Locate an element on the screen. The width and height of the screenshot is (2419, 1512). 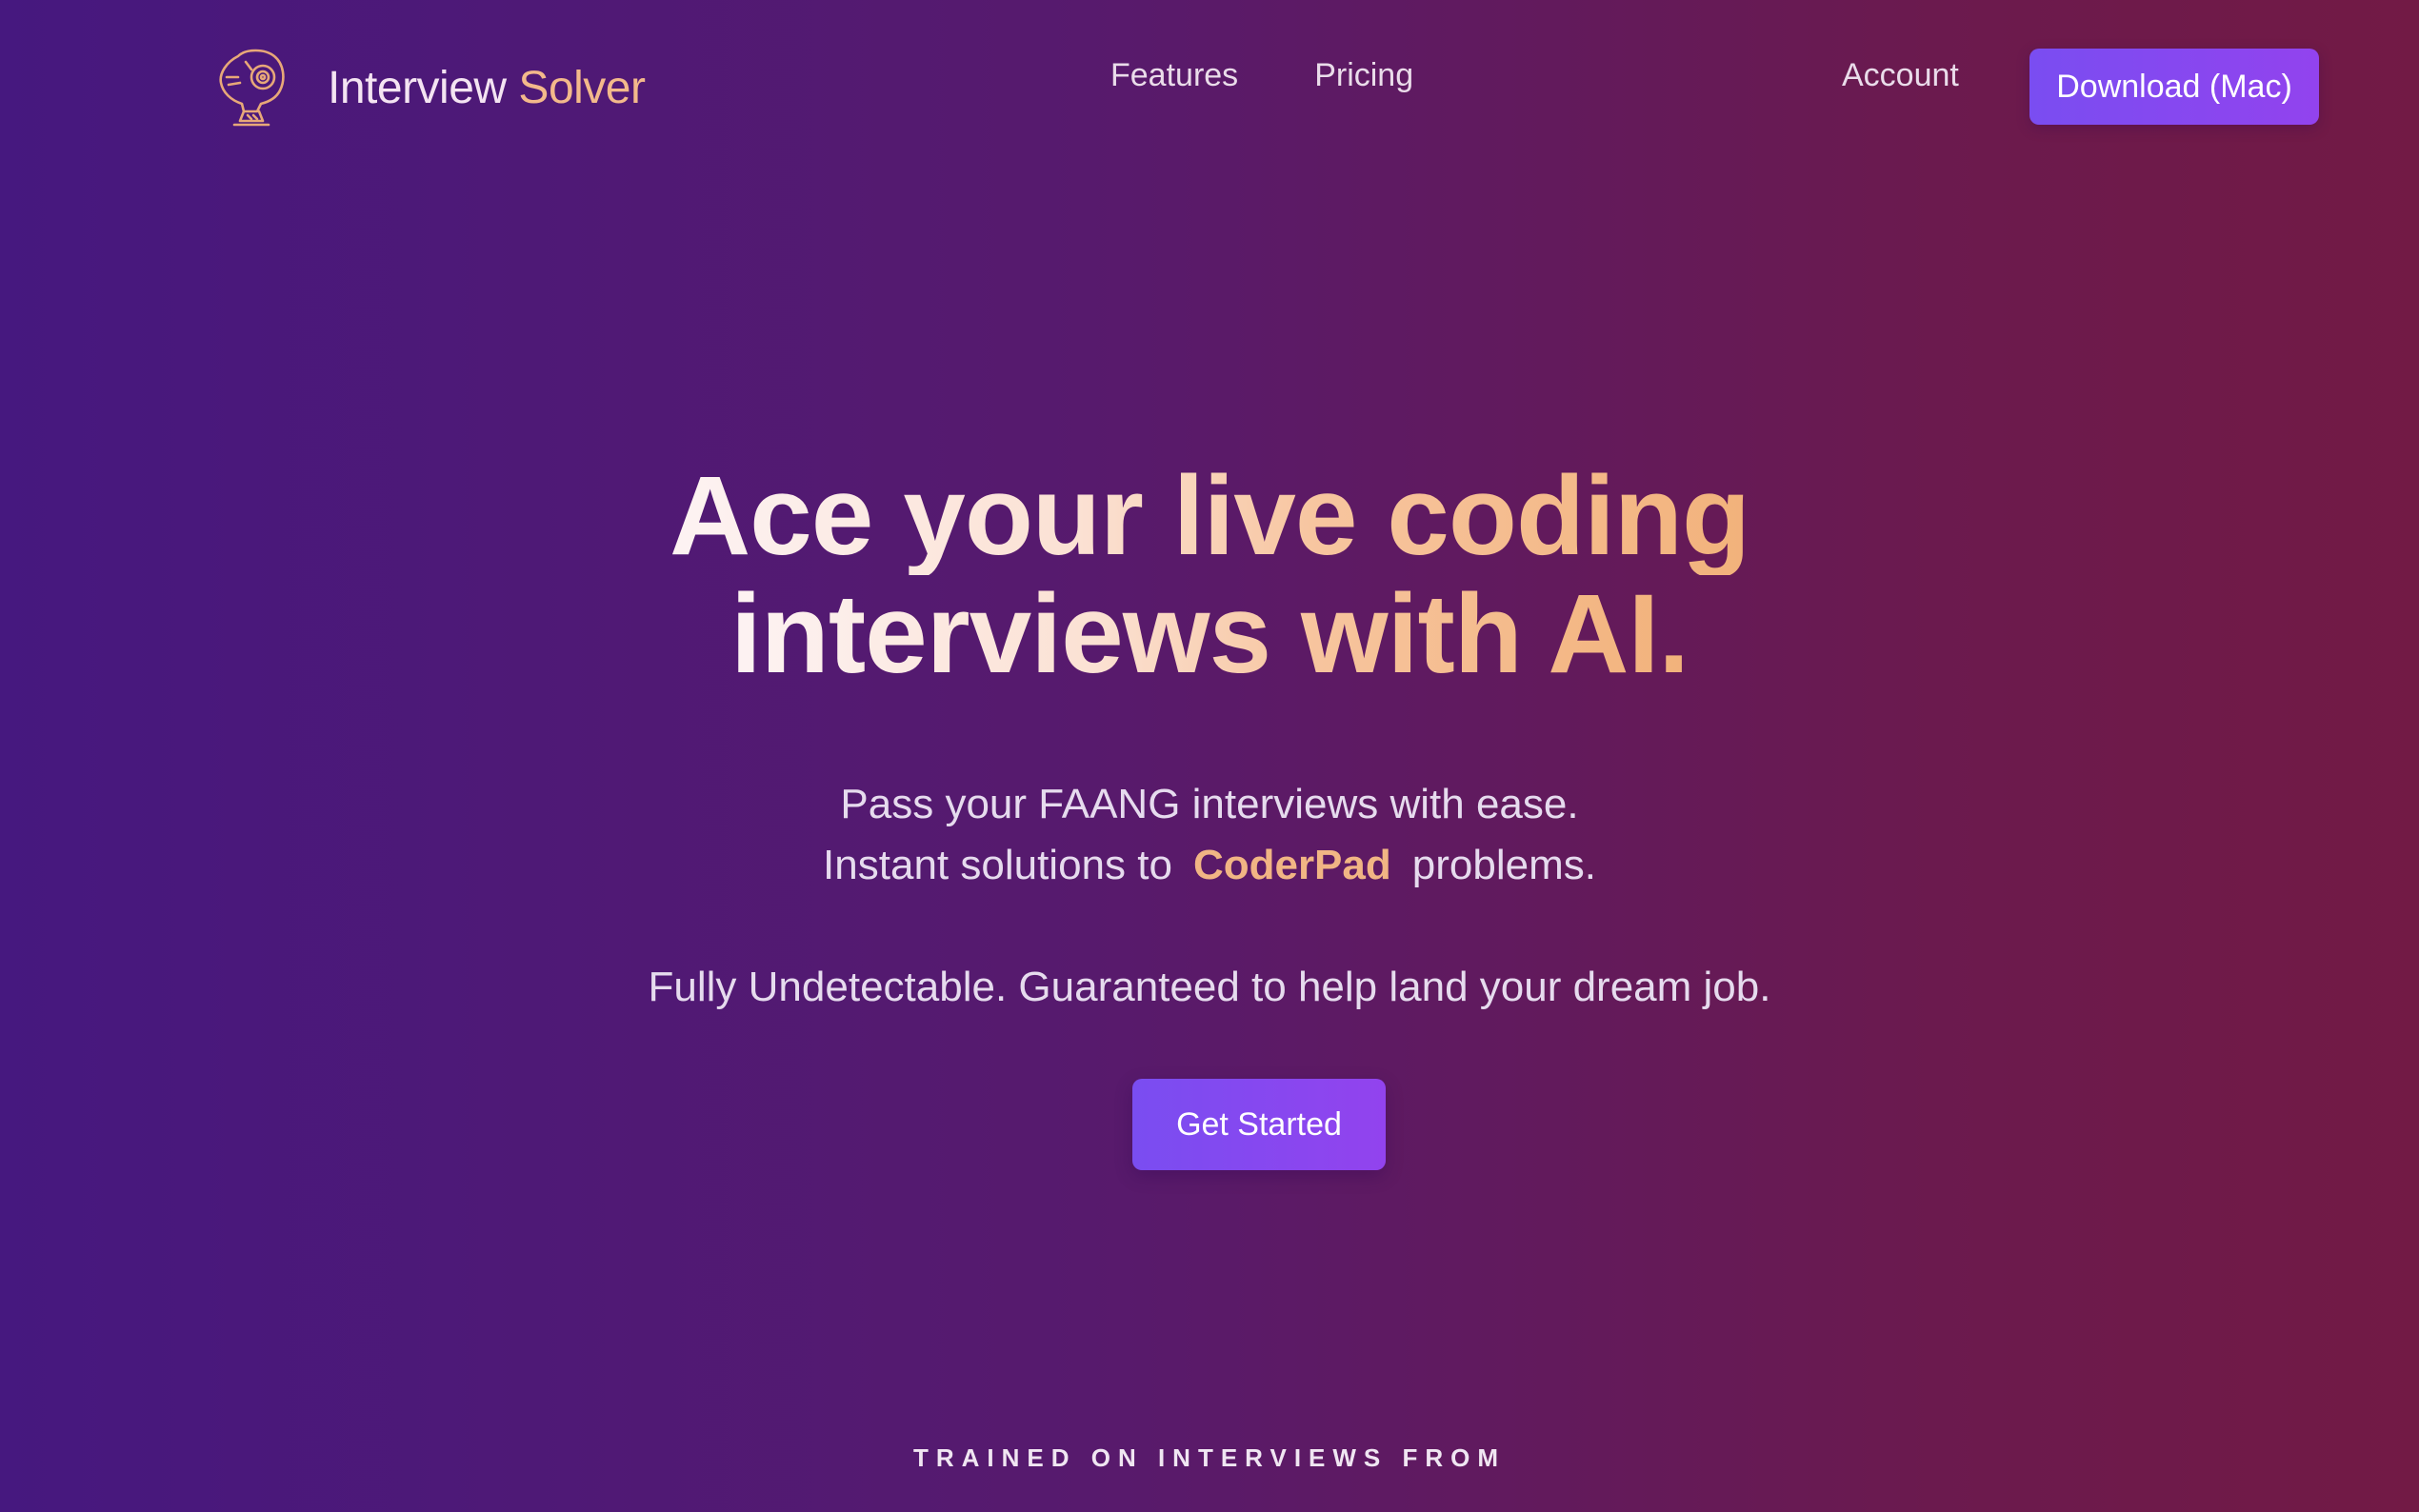
subtitle-prefix: Instant solutions to is located at coordinates (997, 865).